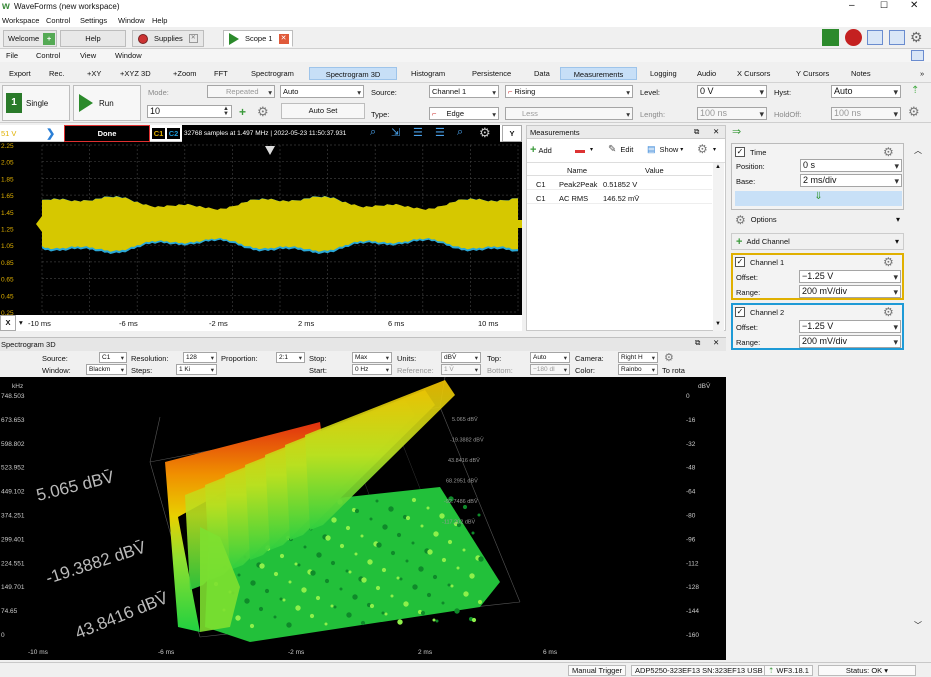  What do you see at coordinates (850, 341) in the screenshot?
I see `channel-2-range-input: 200 mV/div ▾` at bounding box center [850, 341].